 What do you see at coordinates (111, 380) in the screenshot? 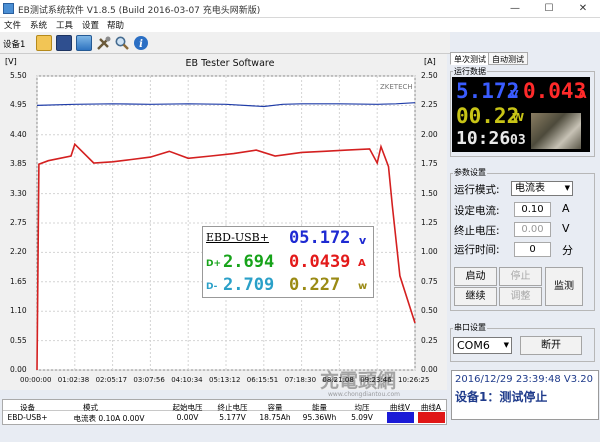
I see `x-tick-label: 02:05:17` at bounding box center [111, 380].